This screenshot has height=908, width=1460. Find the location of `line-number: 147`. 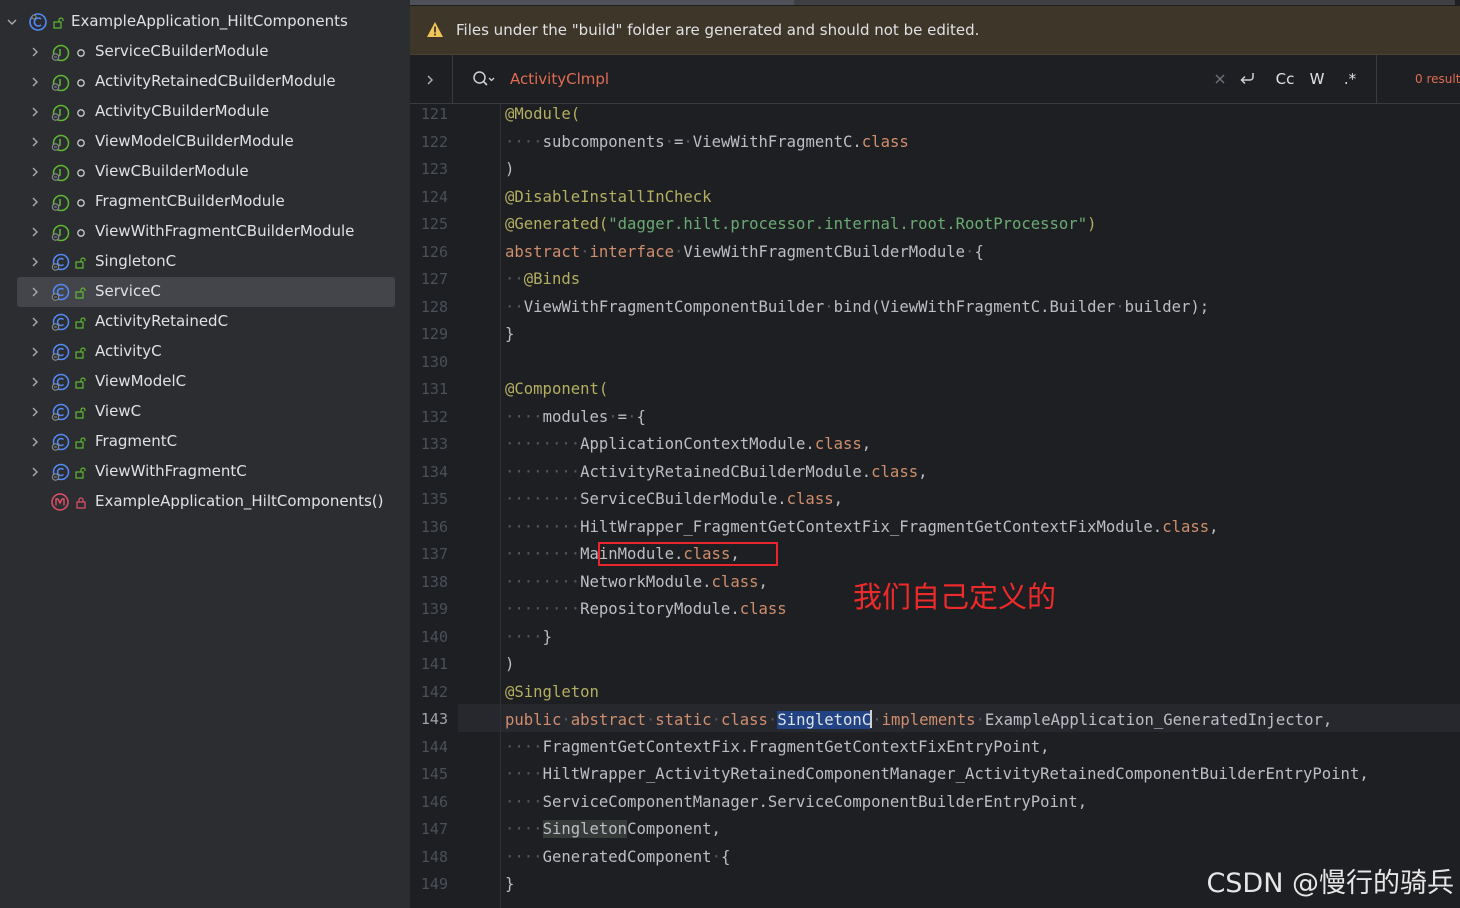

line-number: 147 is located at coordinates (434, 829).